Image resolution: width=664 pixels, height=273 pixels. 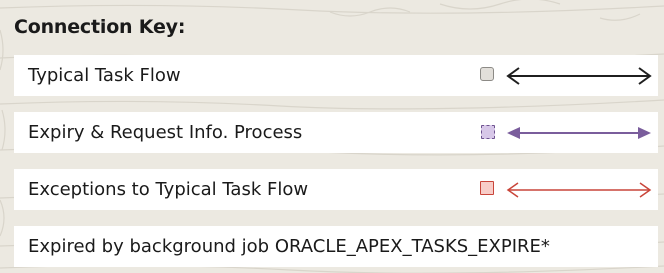 What do you see at coordinates (487, 74) in the screenshot?
I see `gray-swatch-icon` at bounding box center [487, 74].